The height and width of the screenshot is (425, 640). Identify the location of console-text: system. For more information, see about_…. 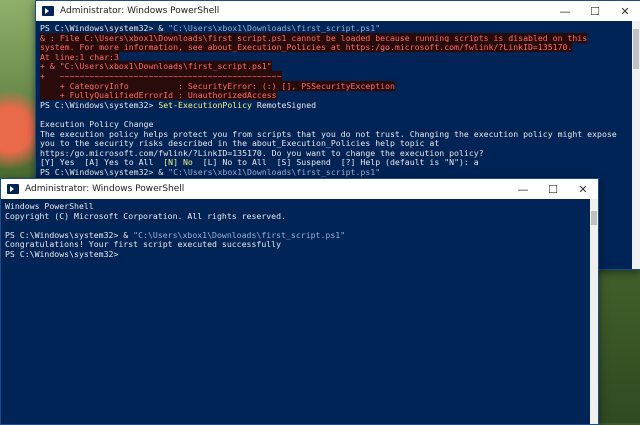
(306, 47).